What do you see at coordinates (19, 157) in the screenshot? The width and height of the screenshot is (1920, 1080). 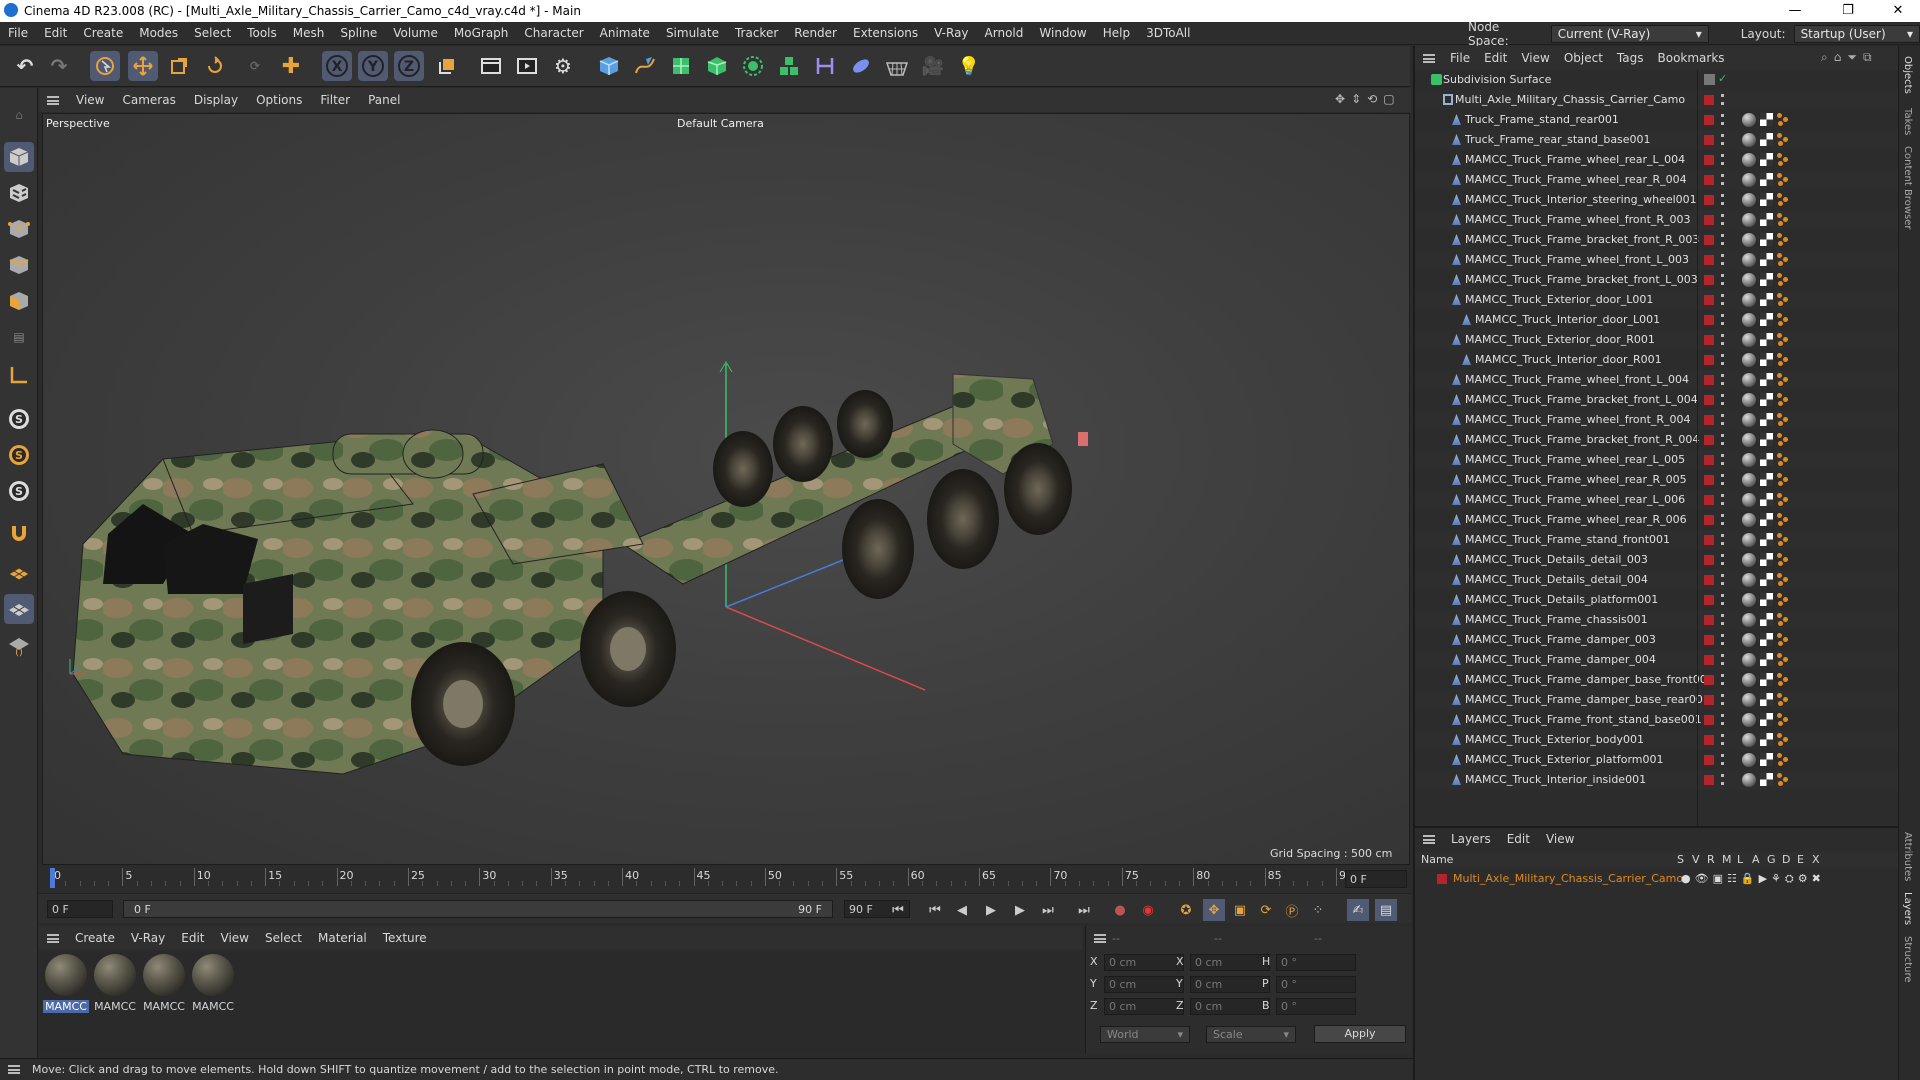 I see `model-mode-icon` at bounding box center [19, 157].